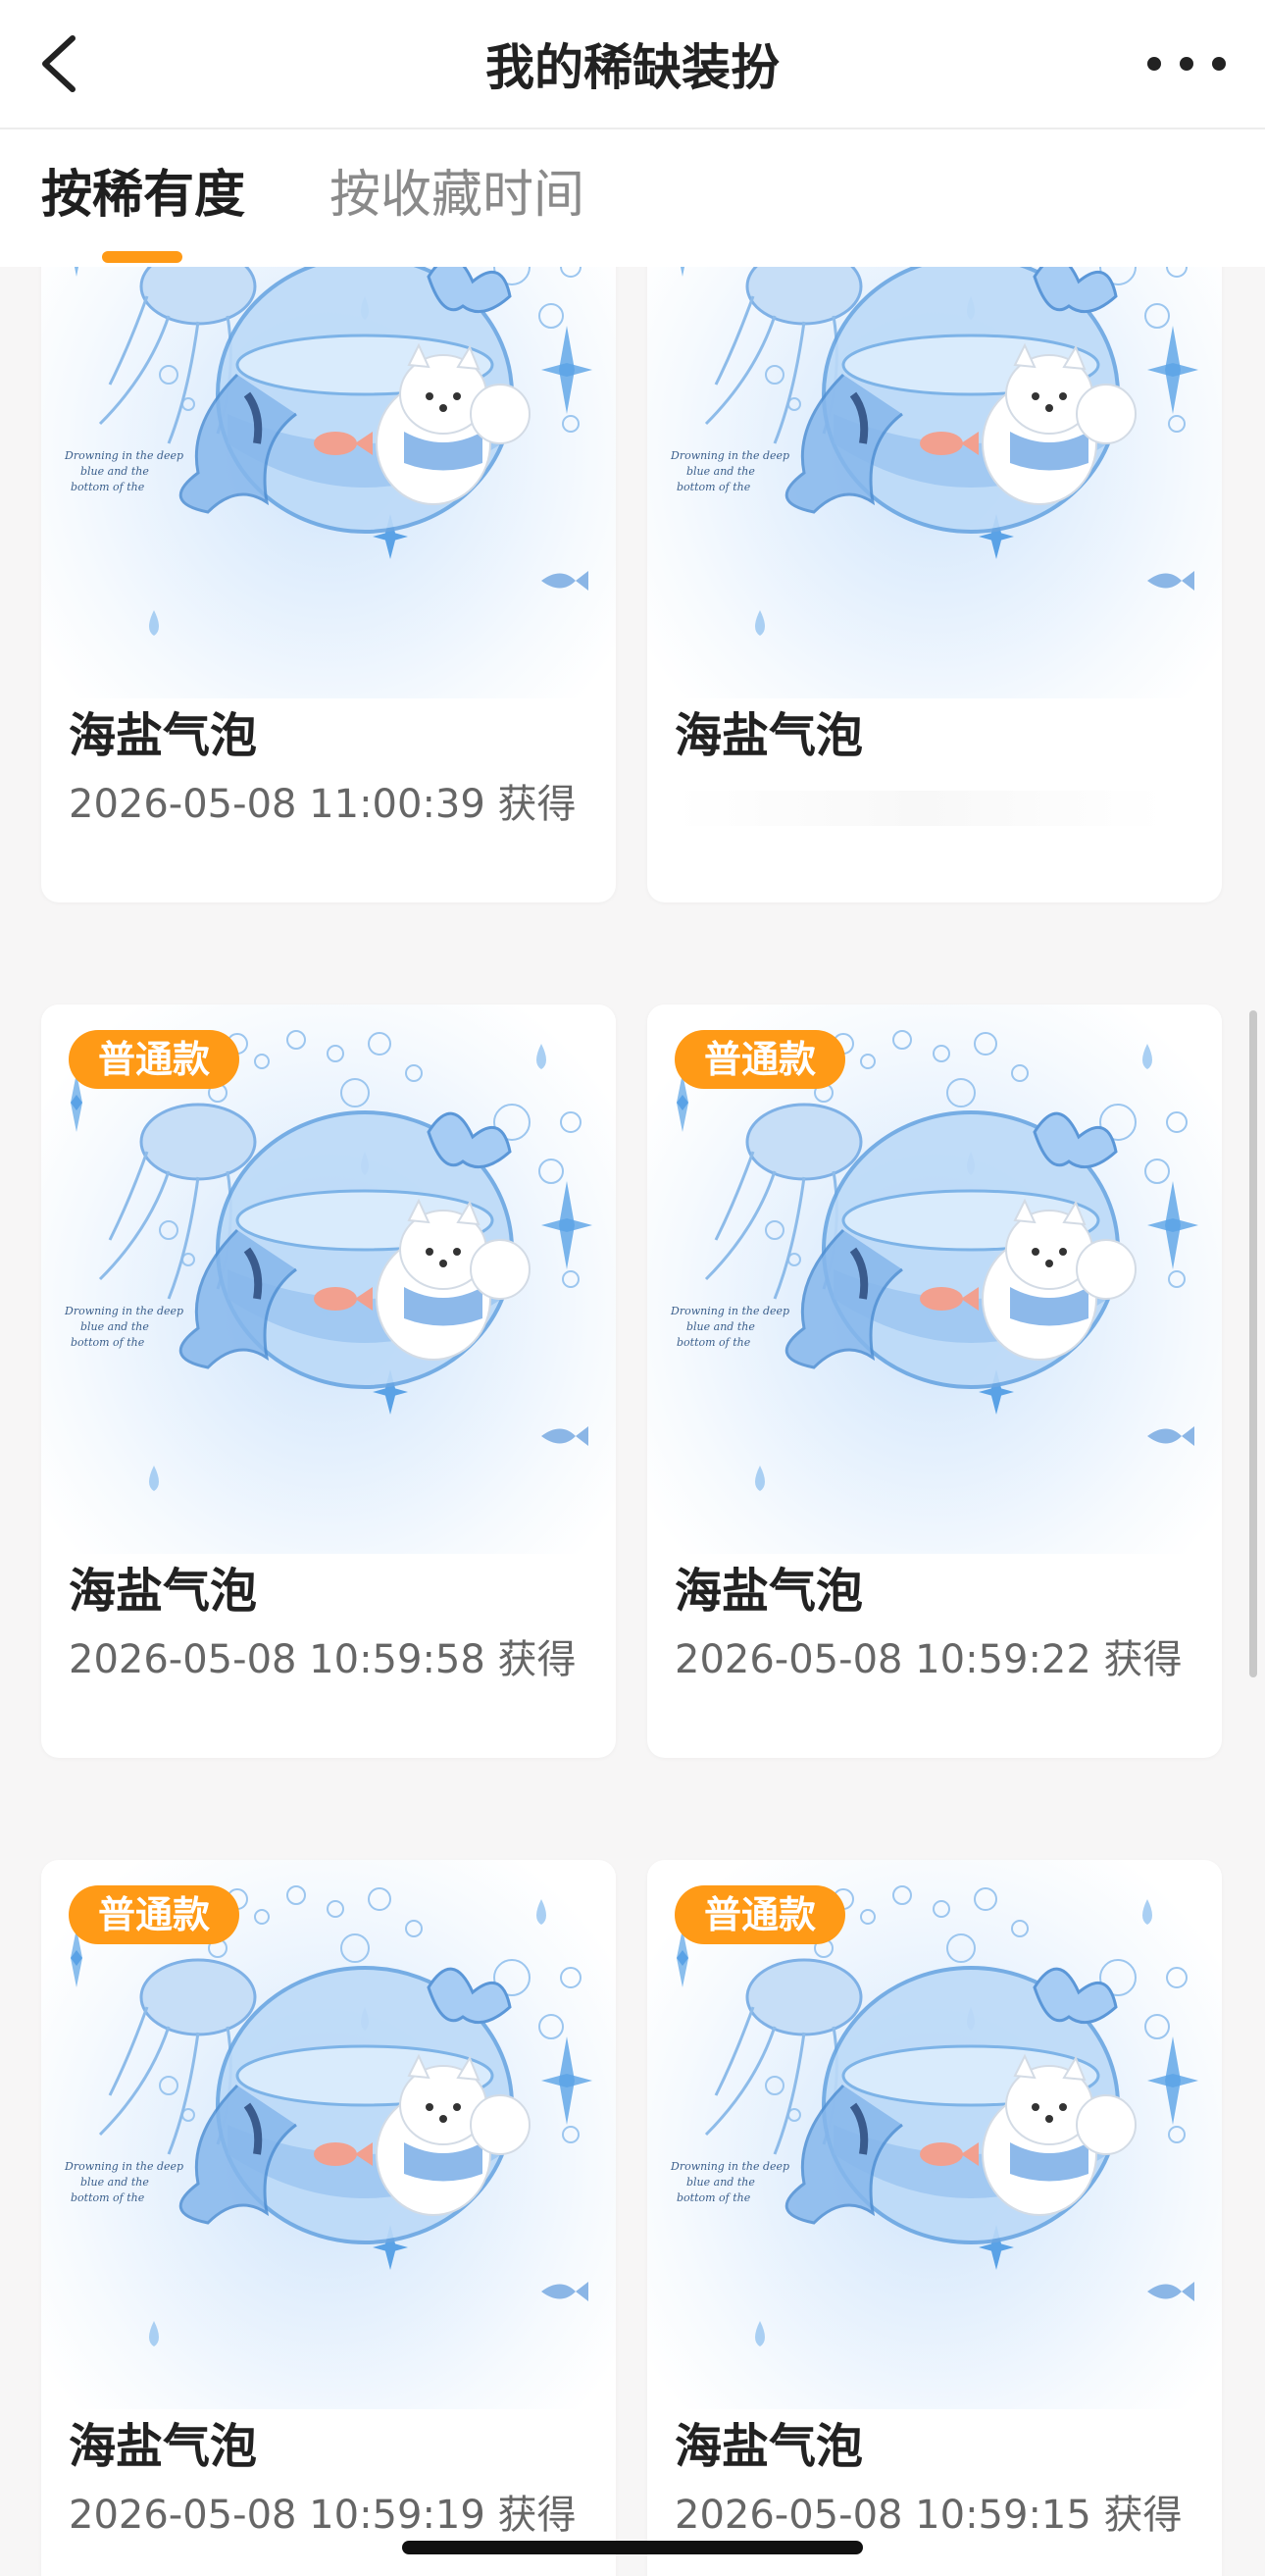 This screenshot has width=1265, height=2576. I want to click on scrollbar, so click(1253, 1343).